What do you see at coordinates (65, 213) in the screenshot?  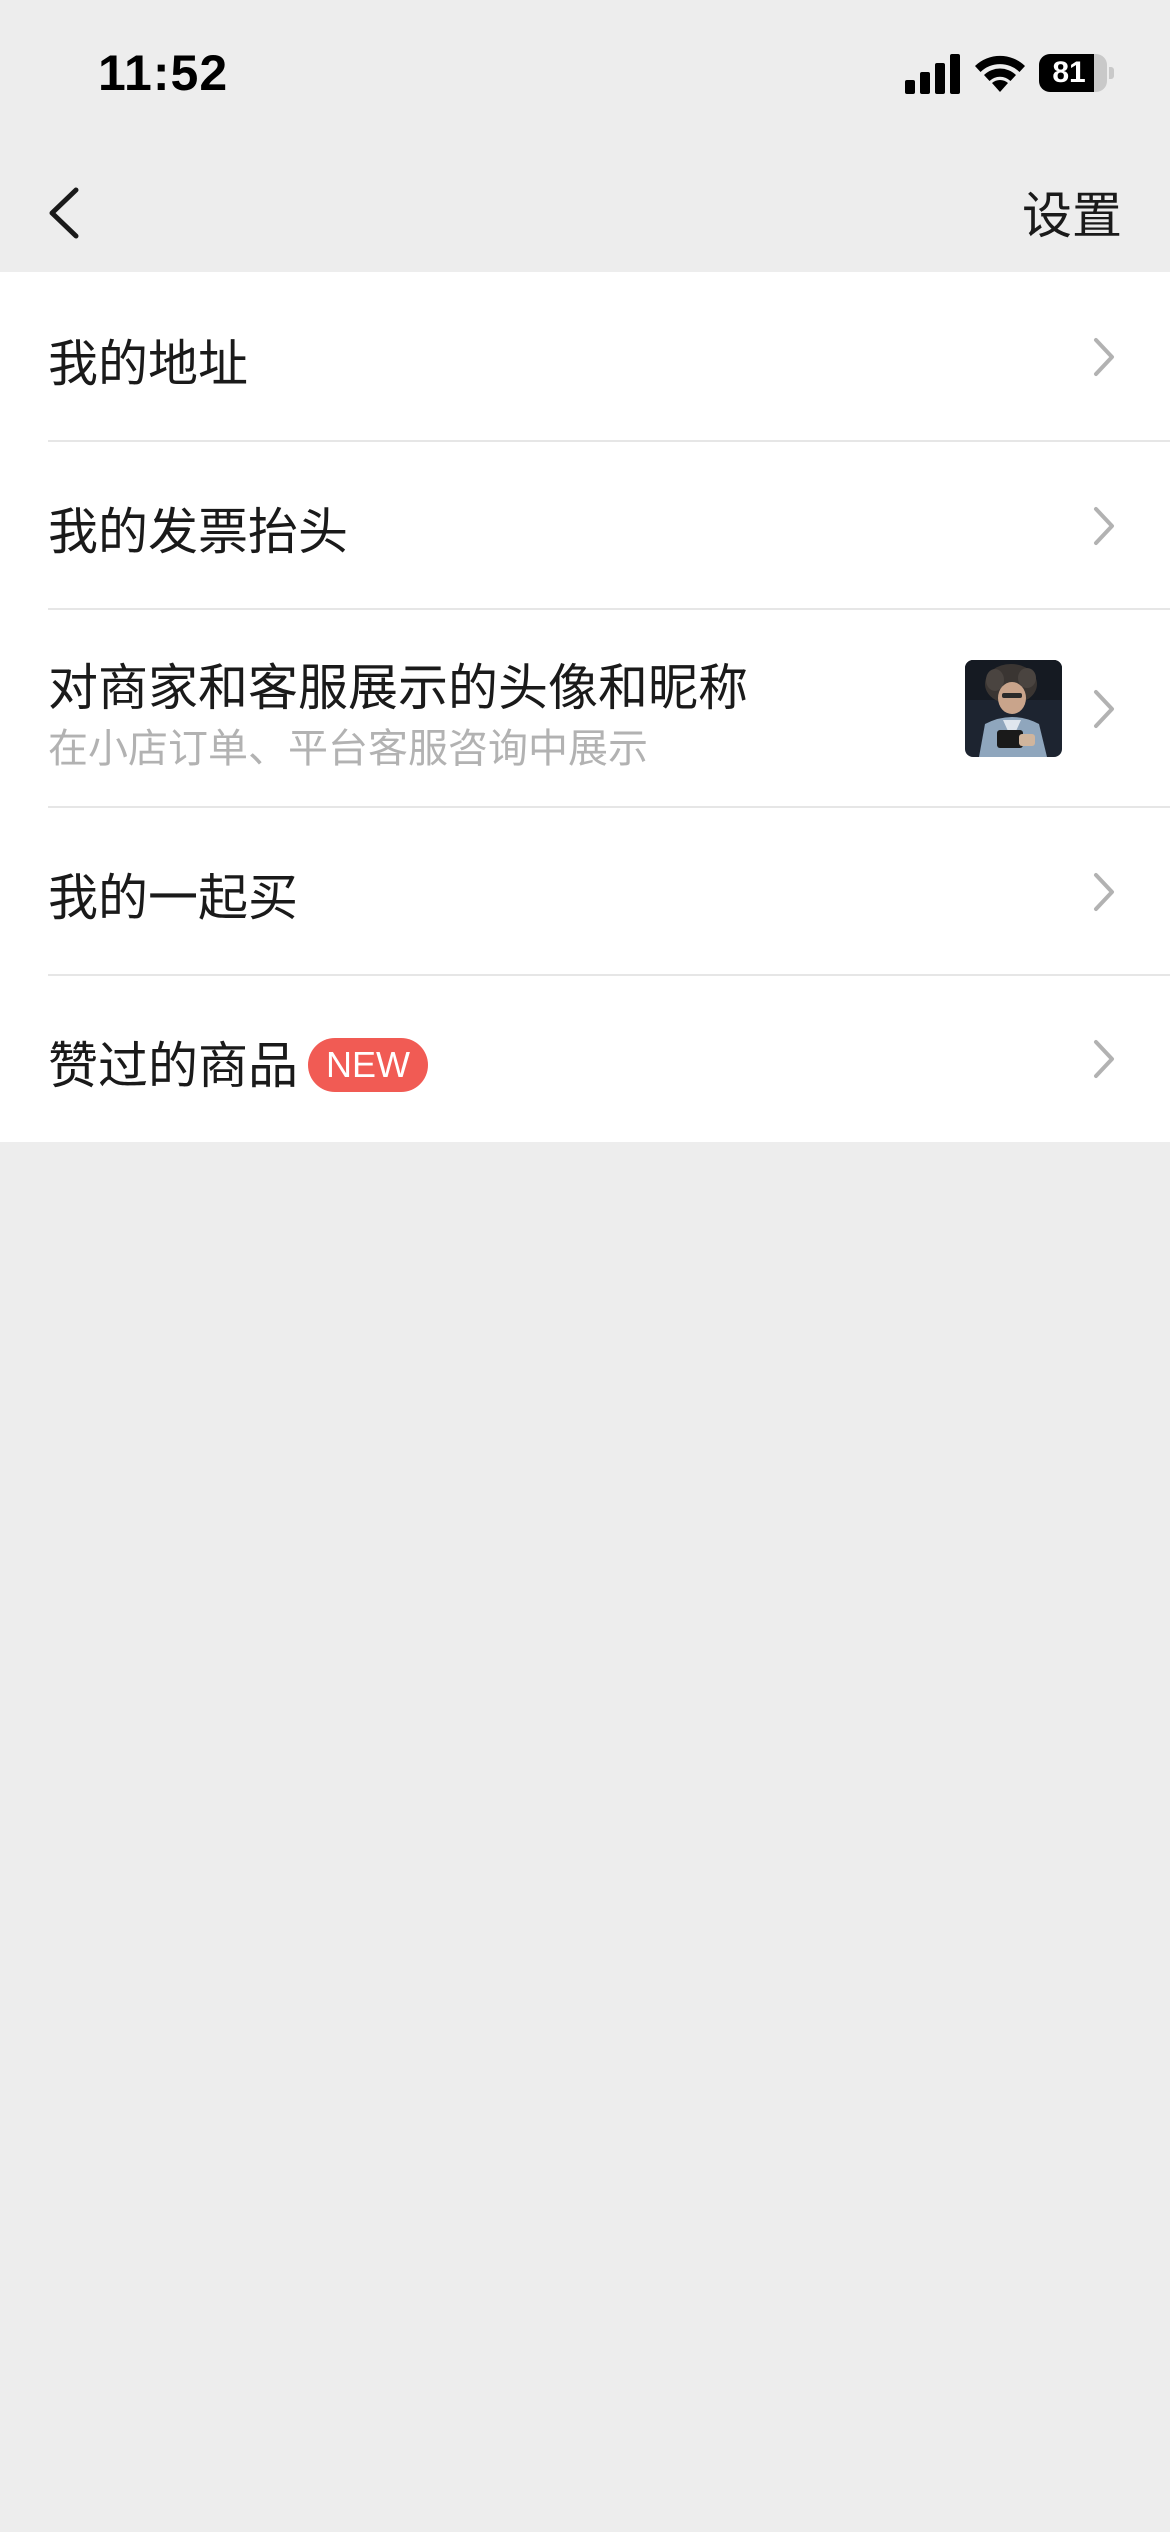 I see `chevron-left-icon` at bounding box center [65, 213].